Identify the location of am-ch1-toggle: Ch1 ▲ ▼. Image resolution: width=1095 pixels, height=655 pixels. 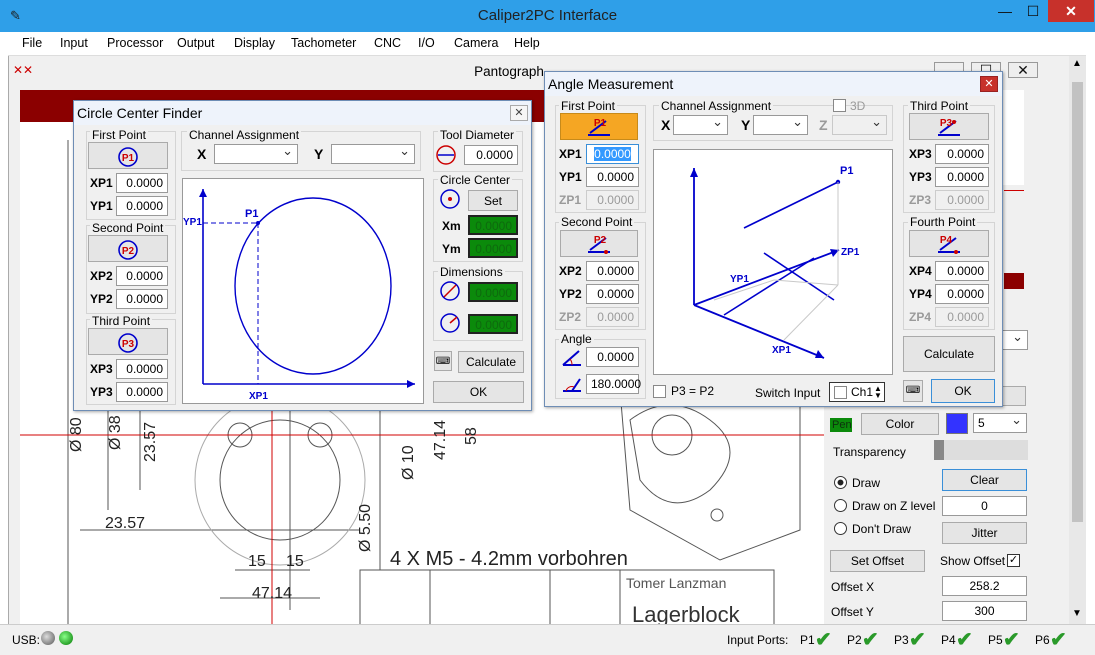
(857, 392).